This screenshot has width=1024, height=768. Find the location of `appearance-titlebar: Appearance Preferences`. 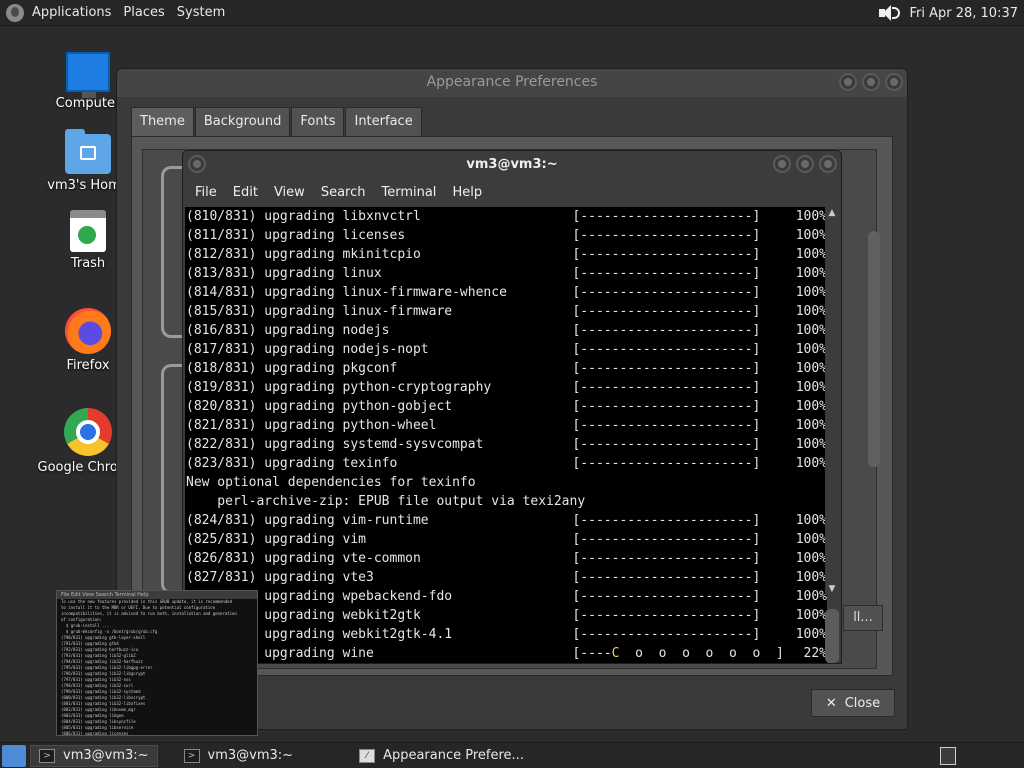

appearance-titlebar: Appearance Preferences is located at coordinates (512, 83).